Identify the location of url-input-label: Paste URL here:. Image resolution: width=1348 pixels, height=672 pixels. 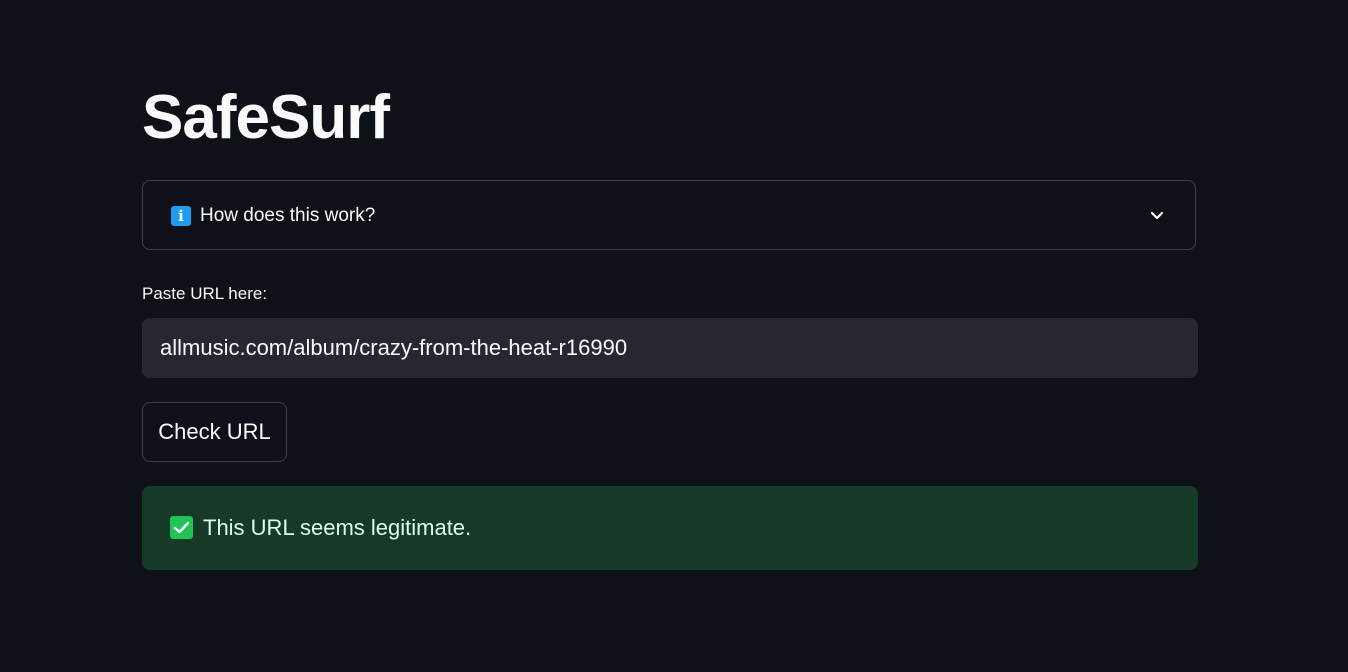
(205, 293).